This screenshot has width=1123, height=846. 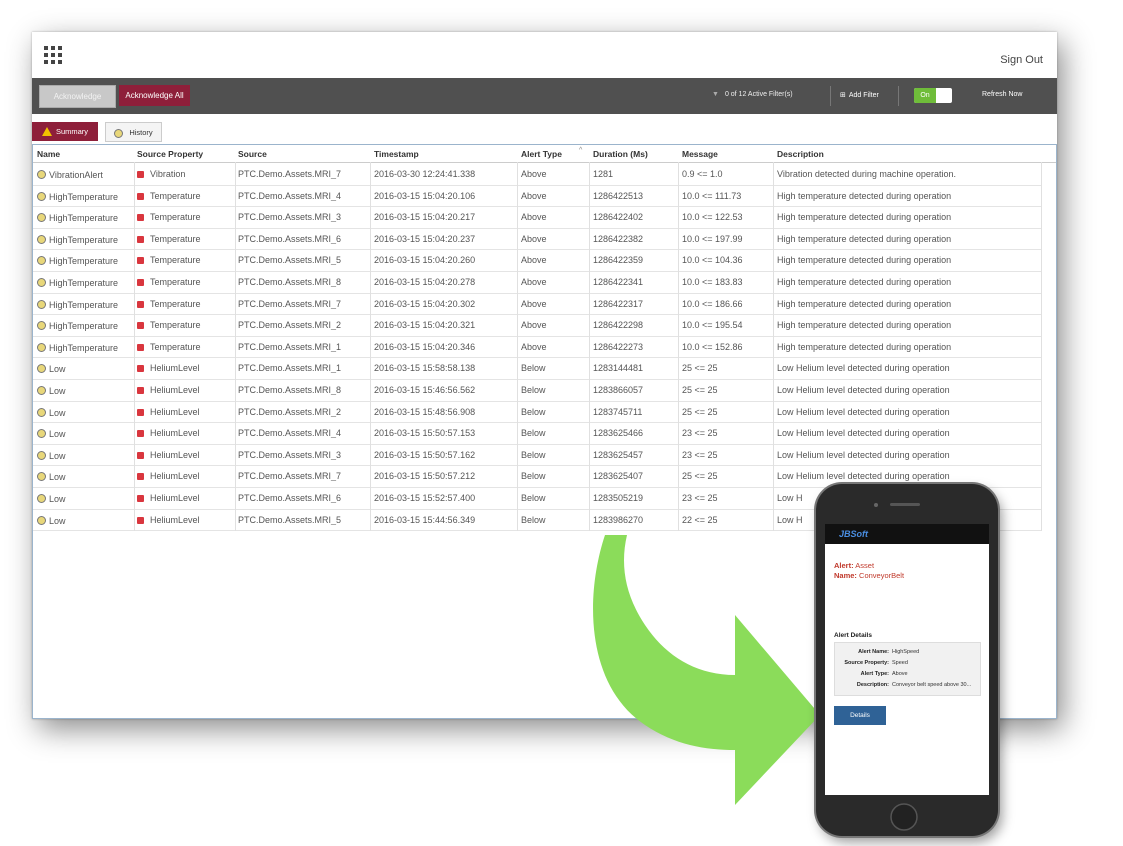 I want to click on sign-out-link: Sign Out, so click(x=1021, y=60).